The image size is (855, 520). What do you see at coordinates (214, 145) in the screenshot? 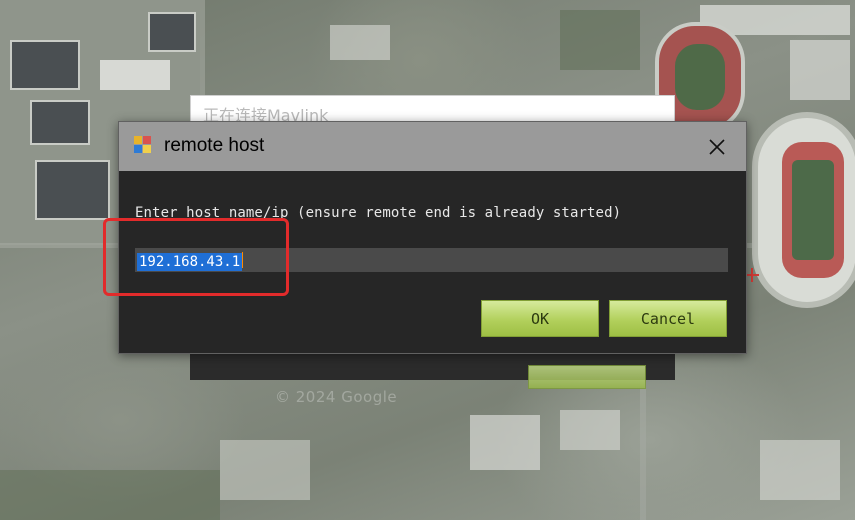
I see `dialog-title: remote host` at bounding box center [214, 145].